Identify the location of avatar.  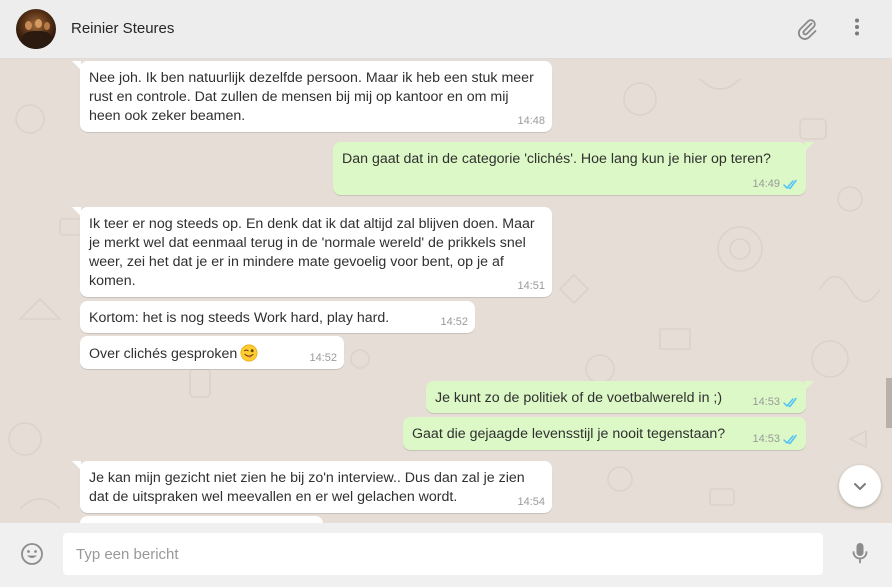
(36, 29).